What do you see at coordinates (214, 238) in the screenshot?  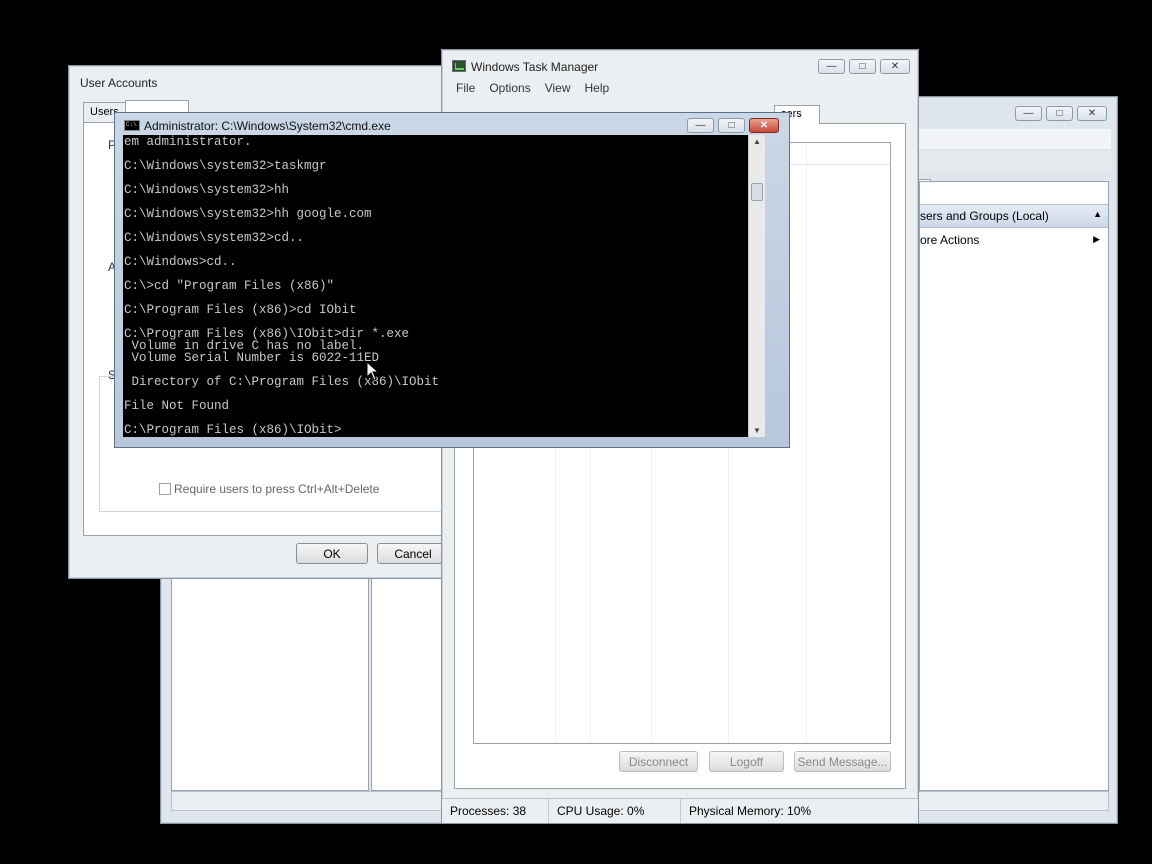 I see `console-line: C:\Windows\system32>cd..` at bounding box center [214, 238].